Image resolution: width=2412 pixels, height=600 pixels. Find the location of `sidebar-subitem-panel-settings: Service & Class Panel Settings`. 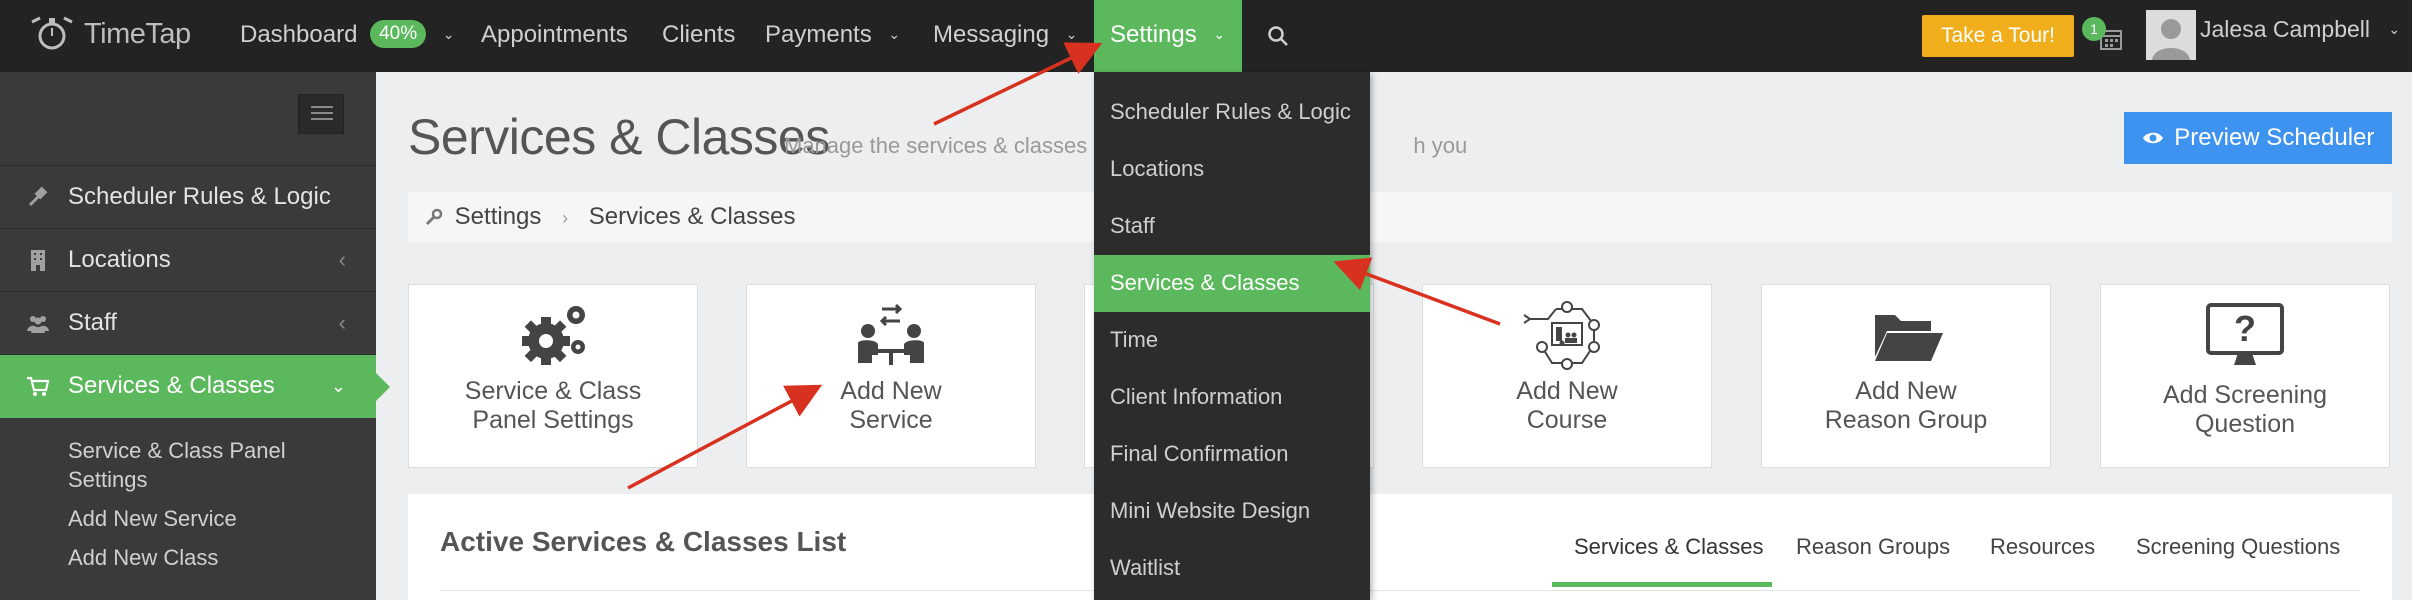

sidebar-subitem-panel-settings: Service & Class Panel Settings is located at coordinates (188, 465).